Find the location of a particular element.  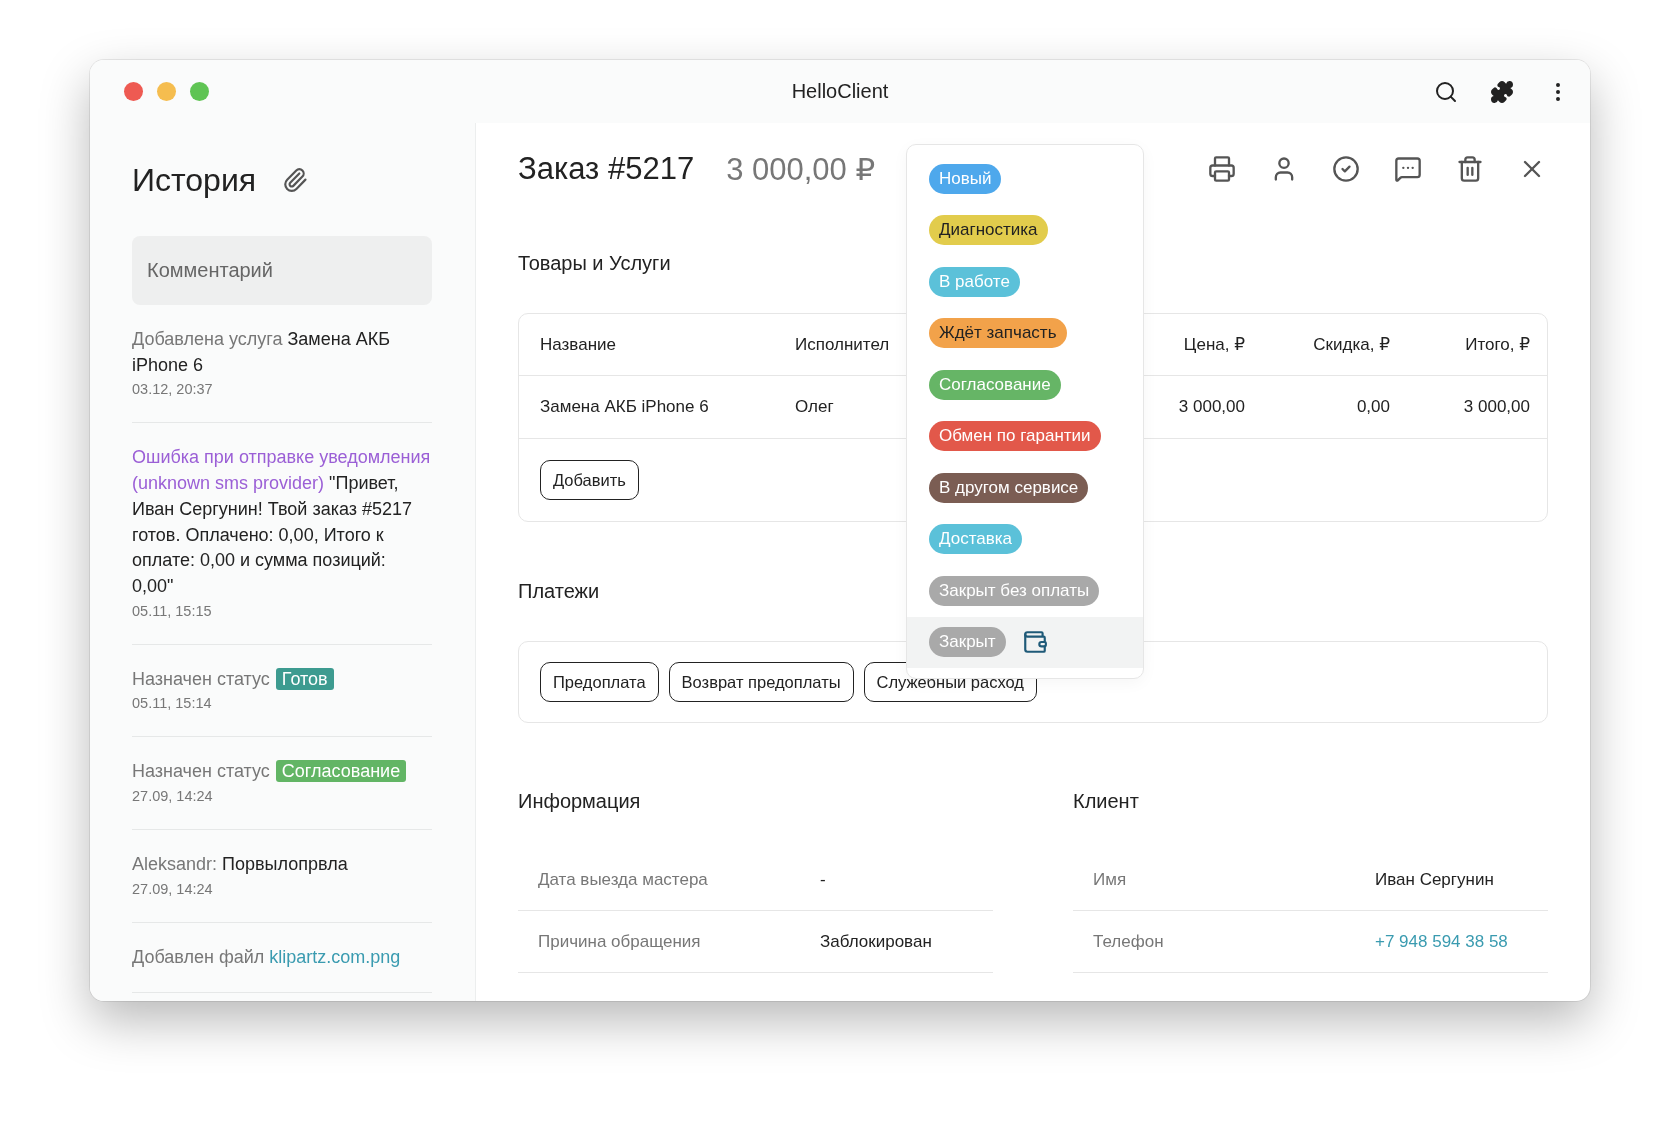

close-window-button is located at coordinates (133, 91).